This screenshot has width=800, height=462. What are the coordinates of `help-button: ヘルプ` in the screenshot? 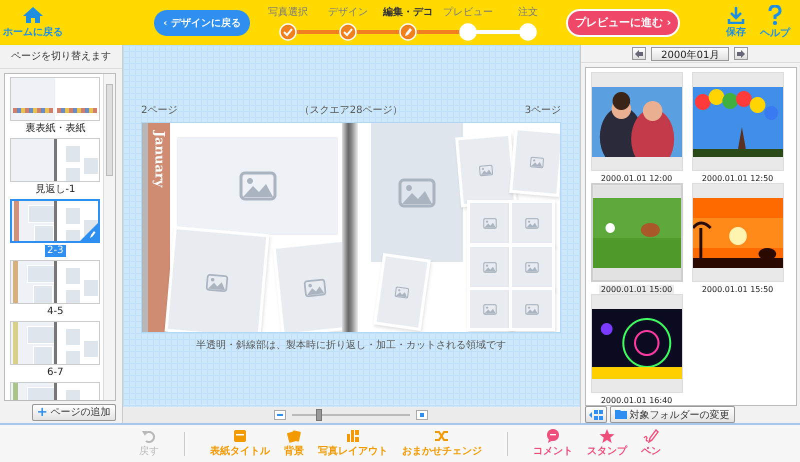 It's located at (775, 22).